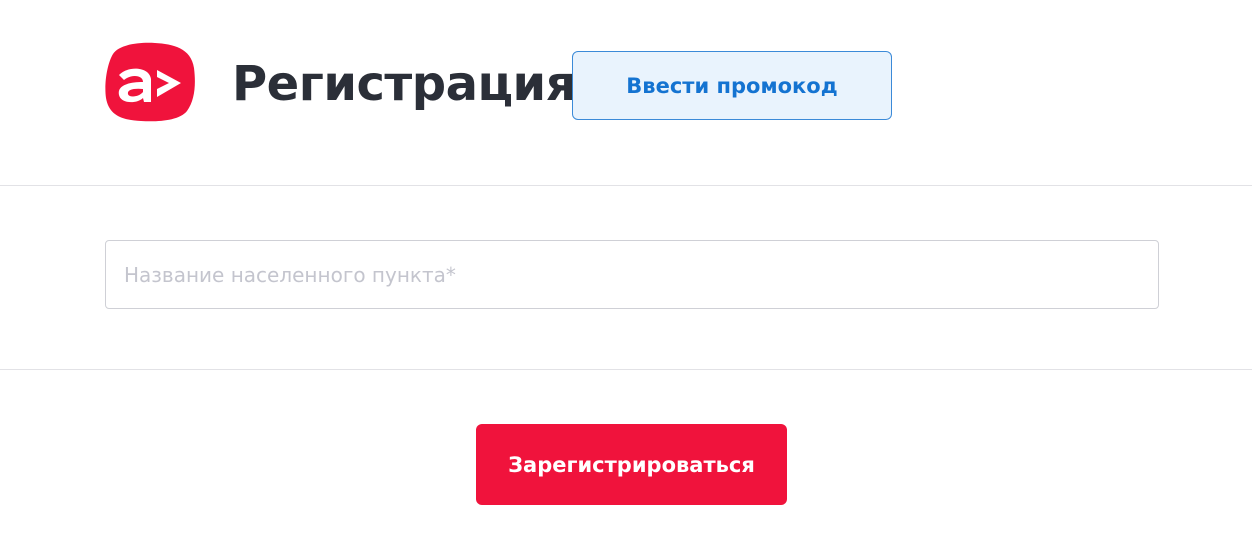  Describe the element at coordinates (632, 274) in the screenshot. I see `city-name-input` at that location.